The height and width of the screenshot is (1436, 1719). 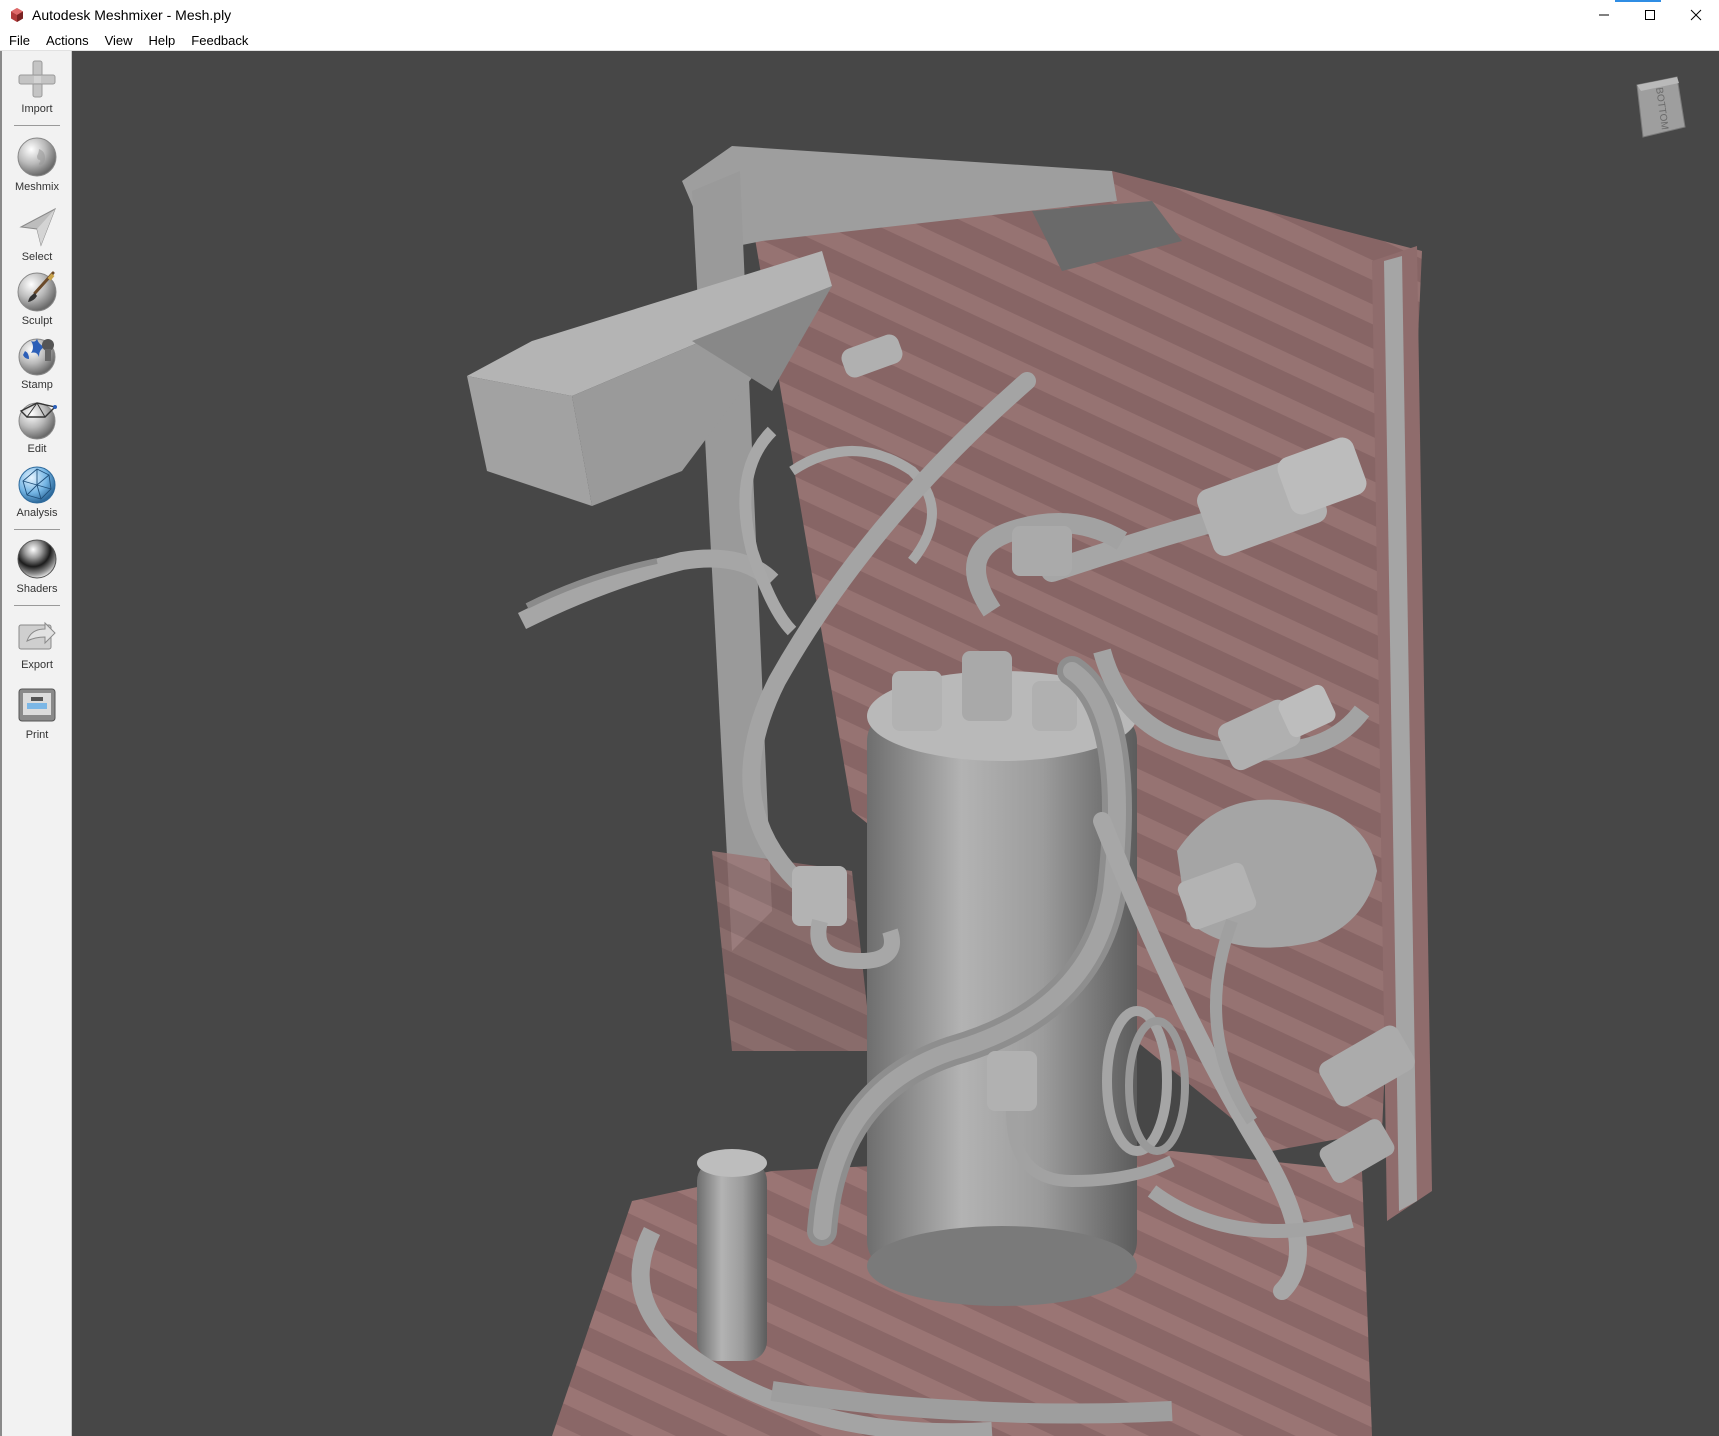 What do you see at coordinates (37, 385) in the screenshot?
I see `stamp-label: Stamp` at bounding box center [37, 385].